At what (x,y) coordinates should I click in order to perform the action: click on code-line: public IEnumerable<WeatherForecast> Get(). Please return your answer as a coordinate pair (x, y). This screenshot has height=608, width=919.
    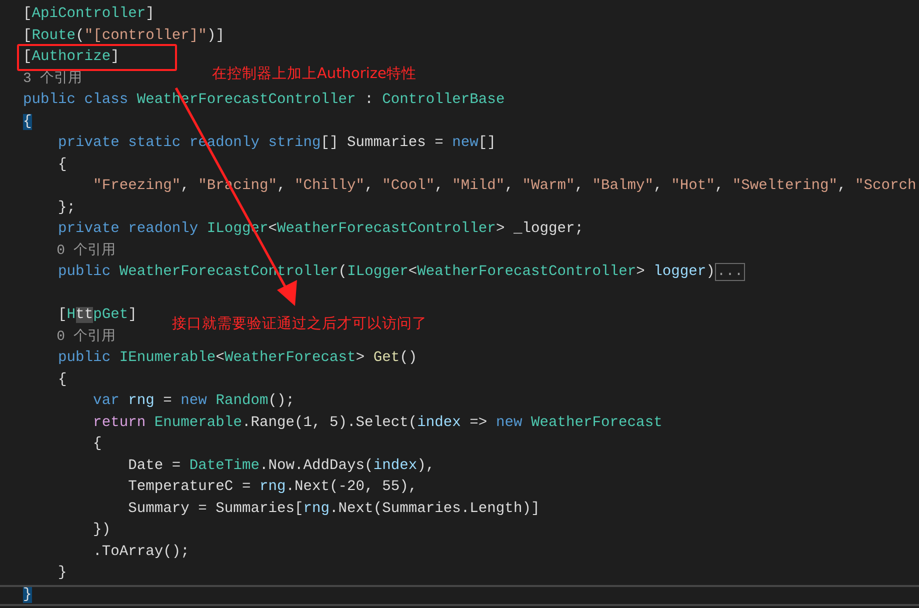
    Looking at the image, I should click on (237, 358).